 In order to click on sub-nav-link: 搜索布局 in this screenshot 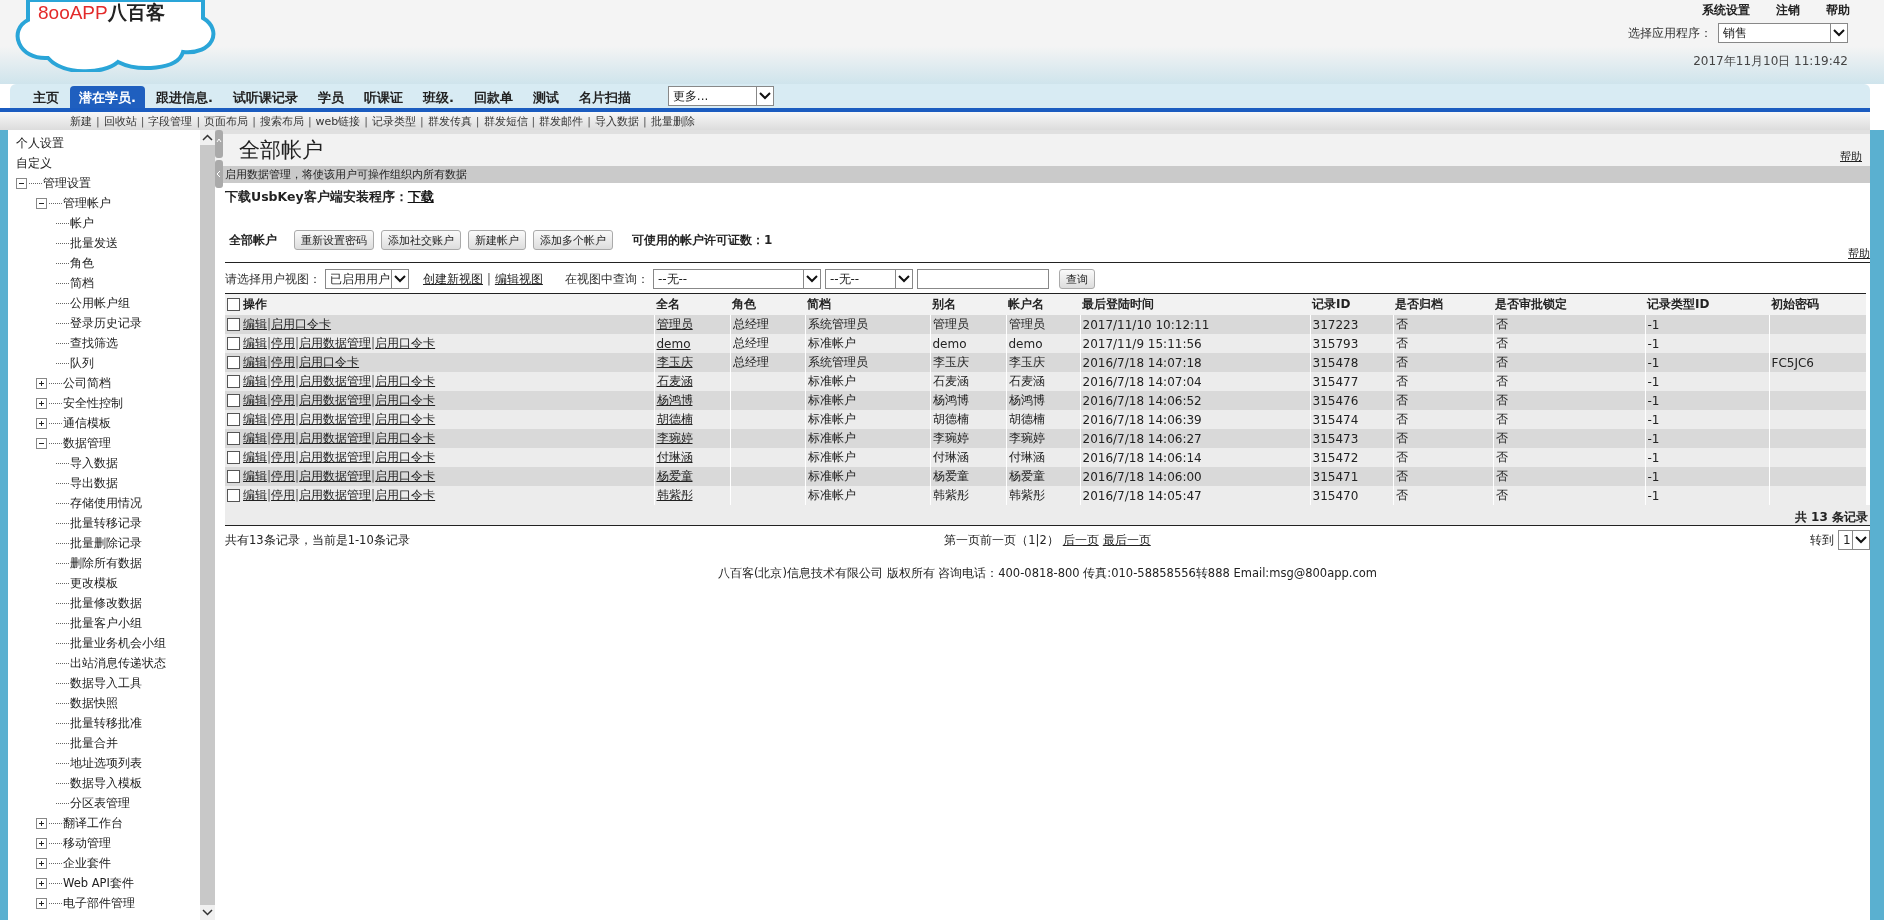, I will do `click(281, 121)`.